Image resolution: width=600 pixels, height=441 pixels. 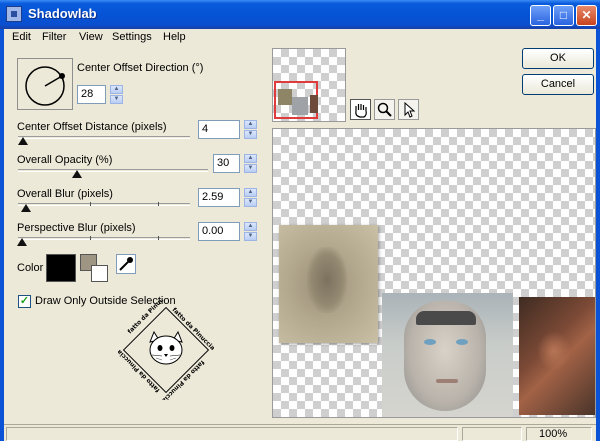 What do you see at coordinates (563, 15) in the screenshot?
I see `maximize-button: □` at bounding box center [563, 15].